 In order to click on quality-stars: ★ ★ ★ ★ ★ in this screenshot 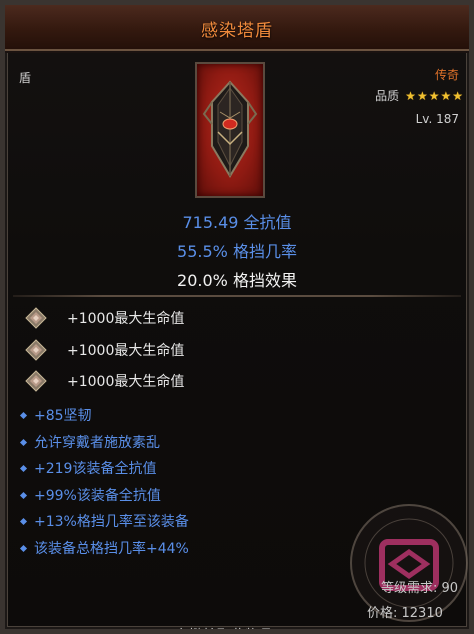, I will do `click(434, 96)`.